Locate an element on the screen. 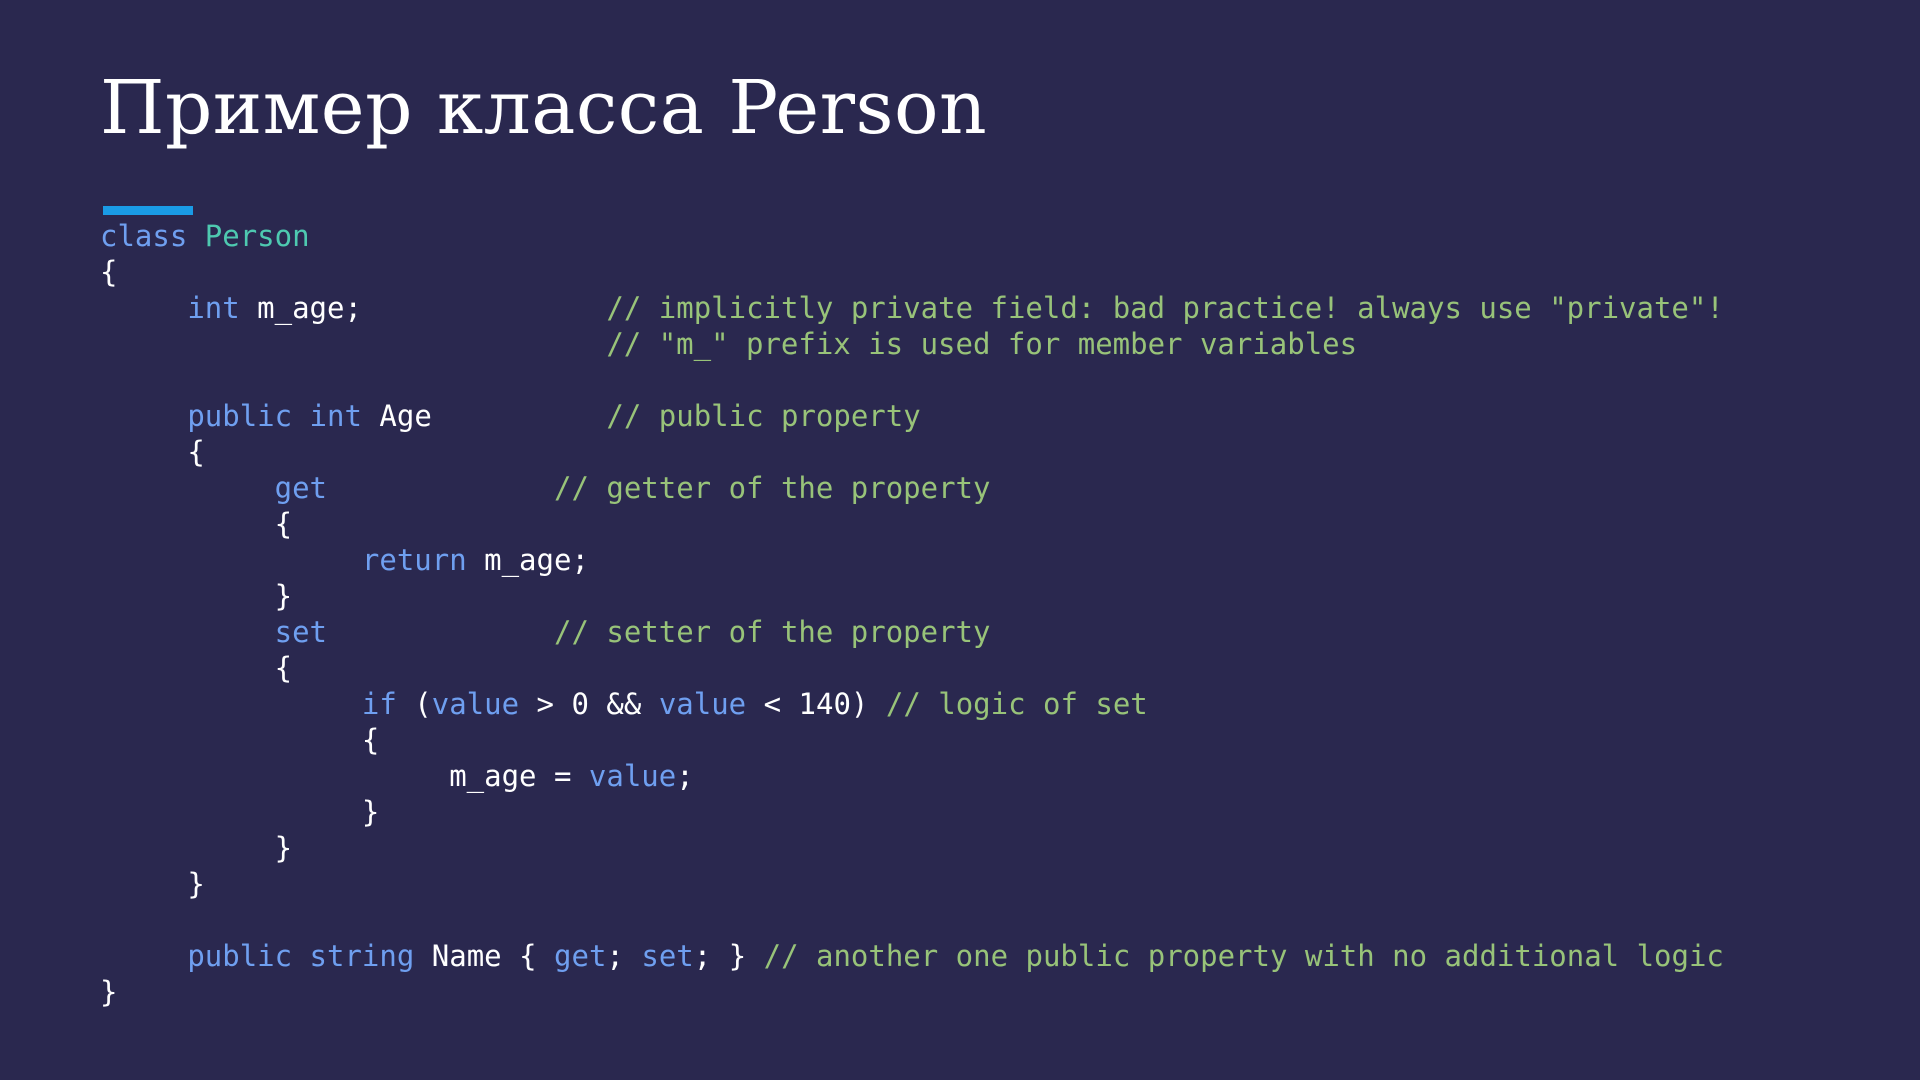  code-punctuation: ) is located at coordinates (859, 704).